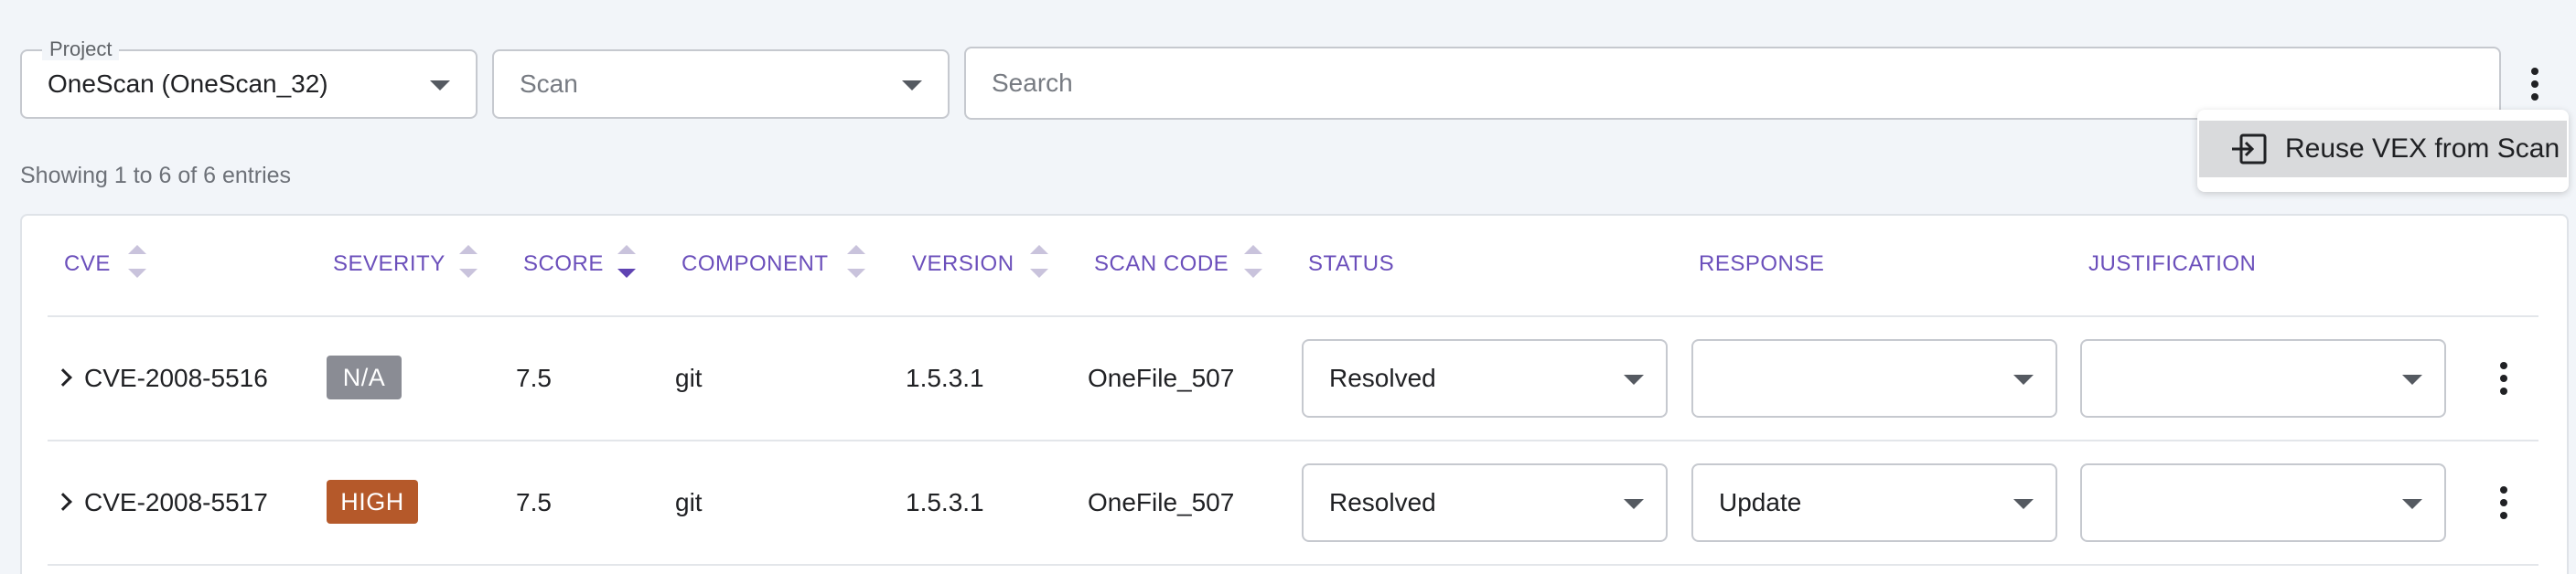 The height and width of the screenshot is (574, 2576). I want to click on project-value: OneScan (OneScan_32), so click(188, 83).